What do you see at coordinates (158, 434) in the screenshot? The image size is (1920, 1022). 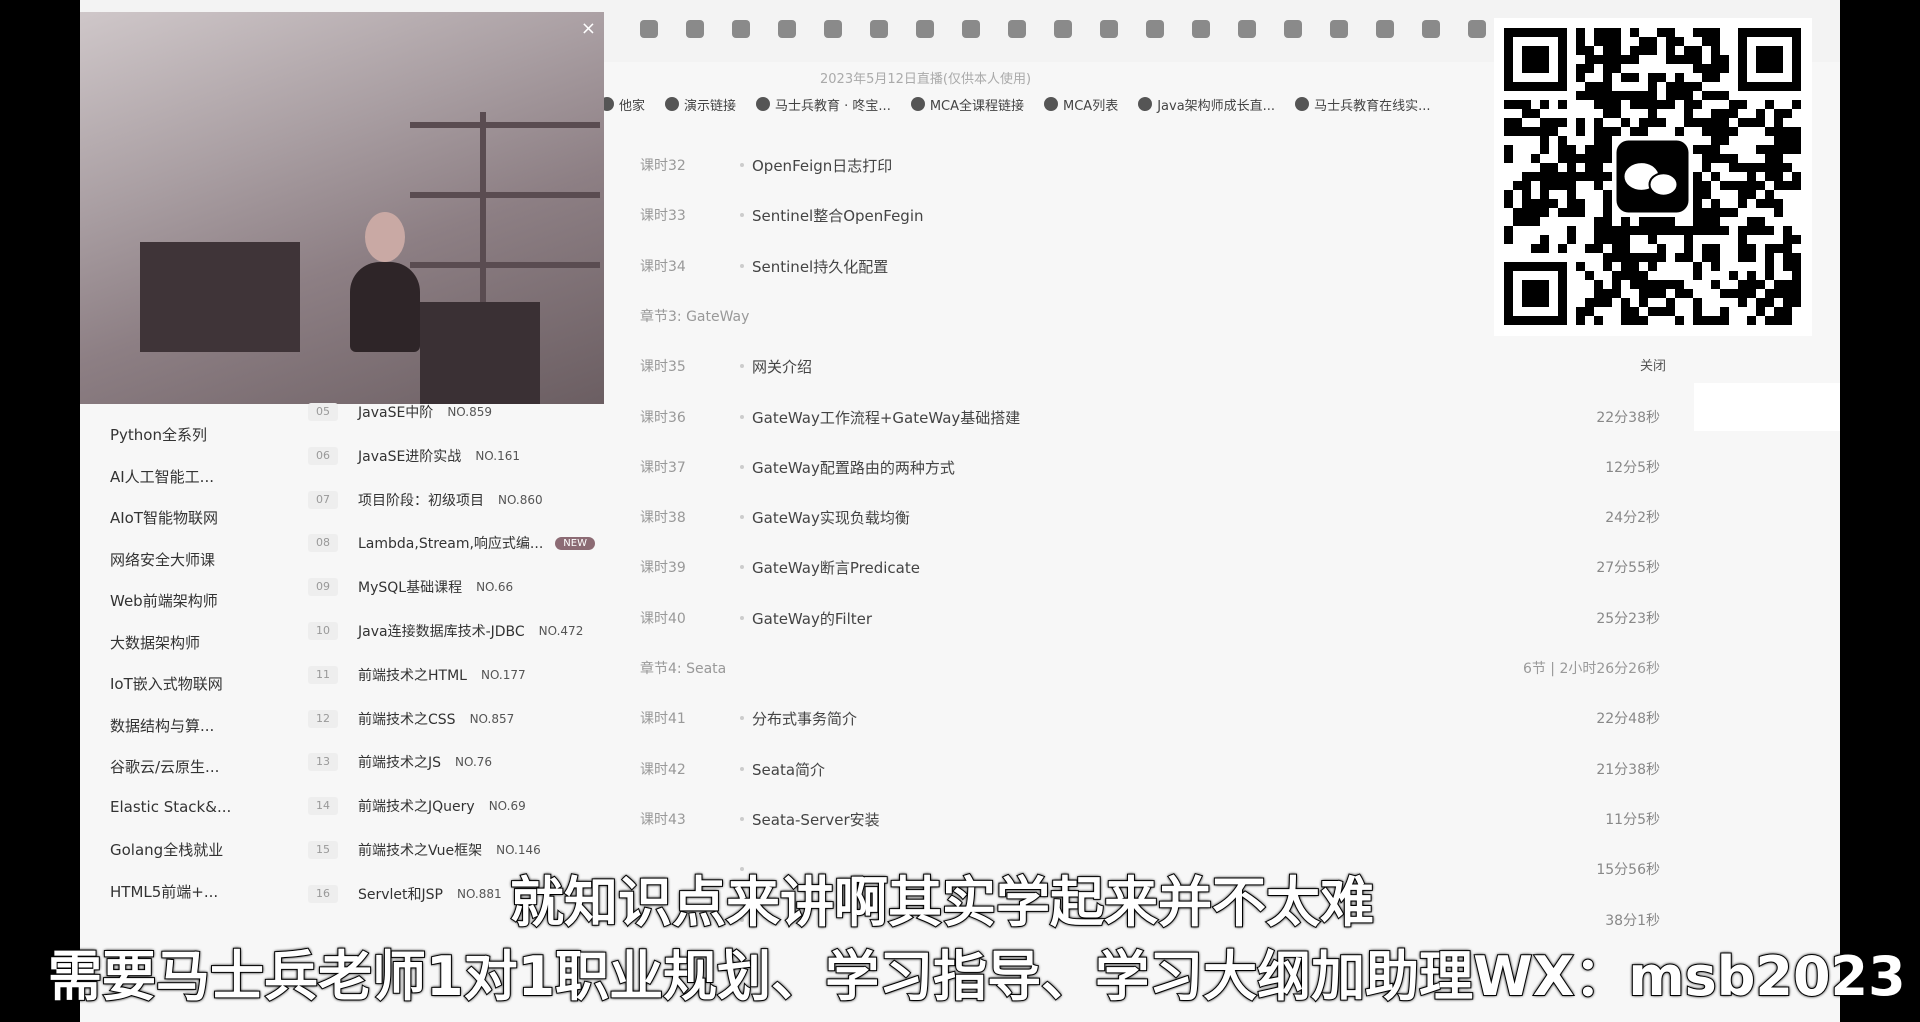 I see `sidebar-item: Python全系列` at bounding box center [158, 434].